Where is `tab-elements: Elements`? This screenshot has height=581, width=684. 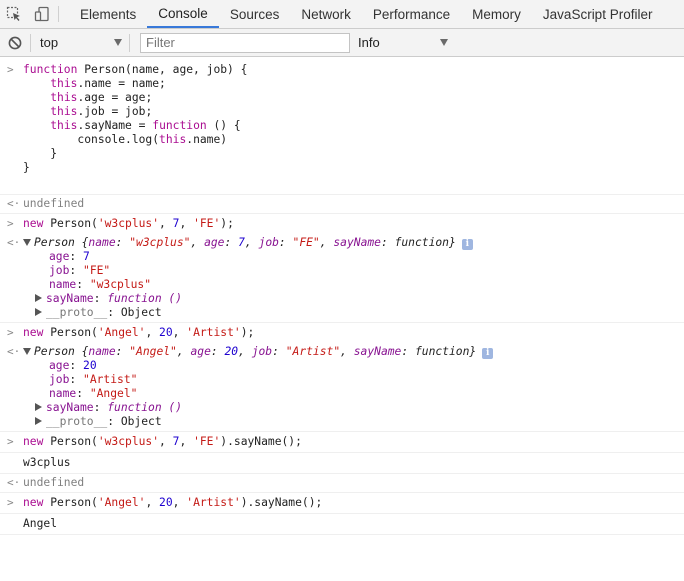
tab-elements: Elements is located at coordinates (108, 14).